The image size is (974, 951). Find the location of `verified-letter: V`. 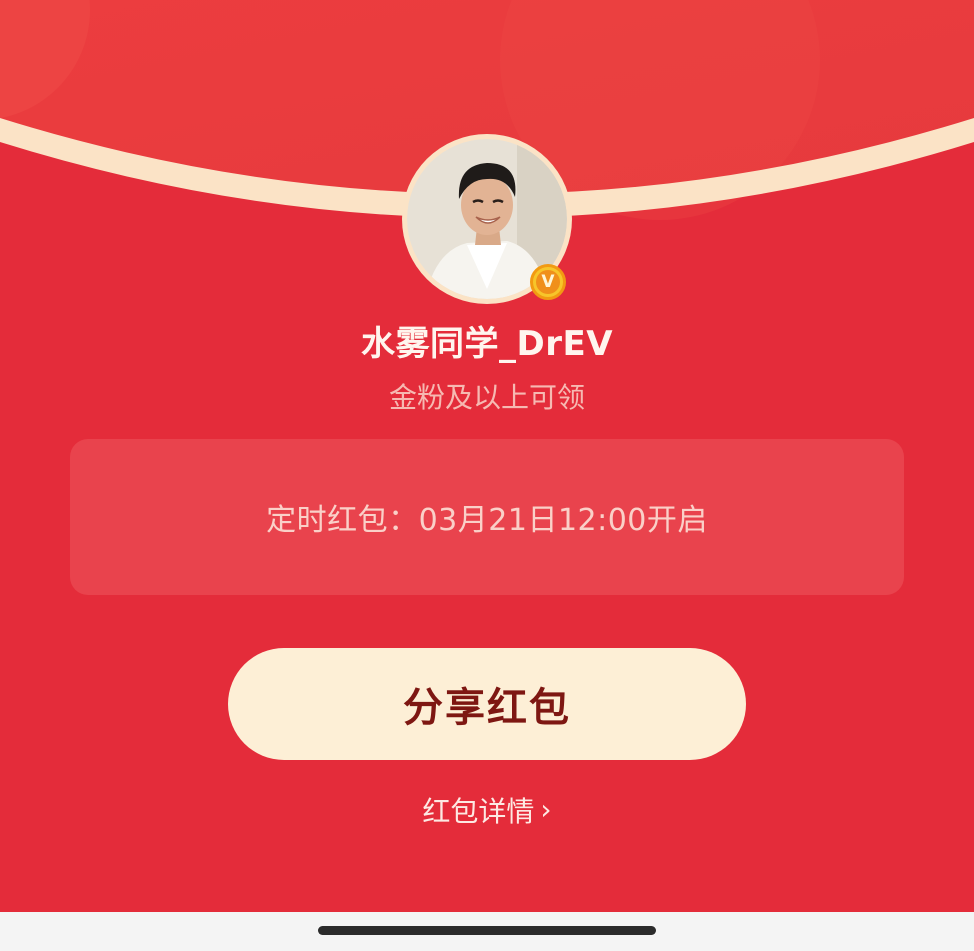

verified-letter: V is located at coordinates (548, 282).